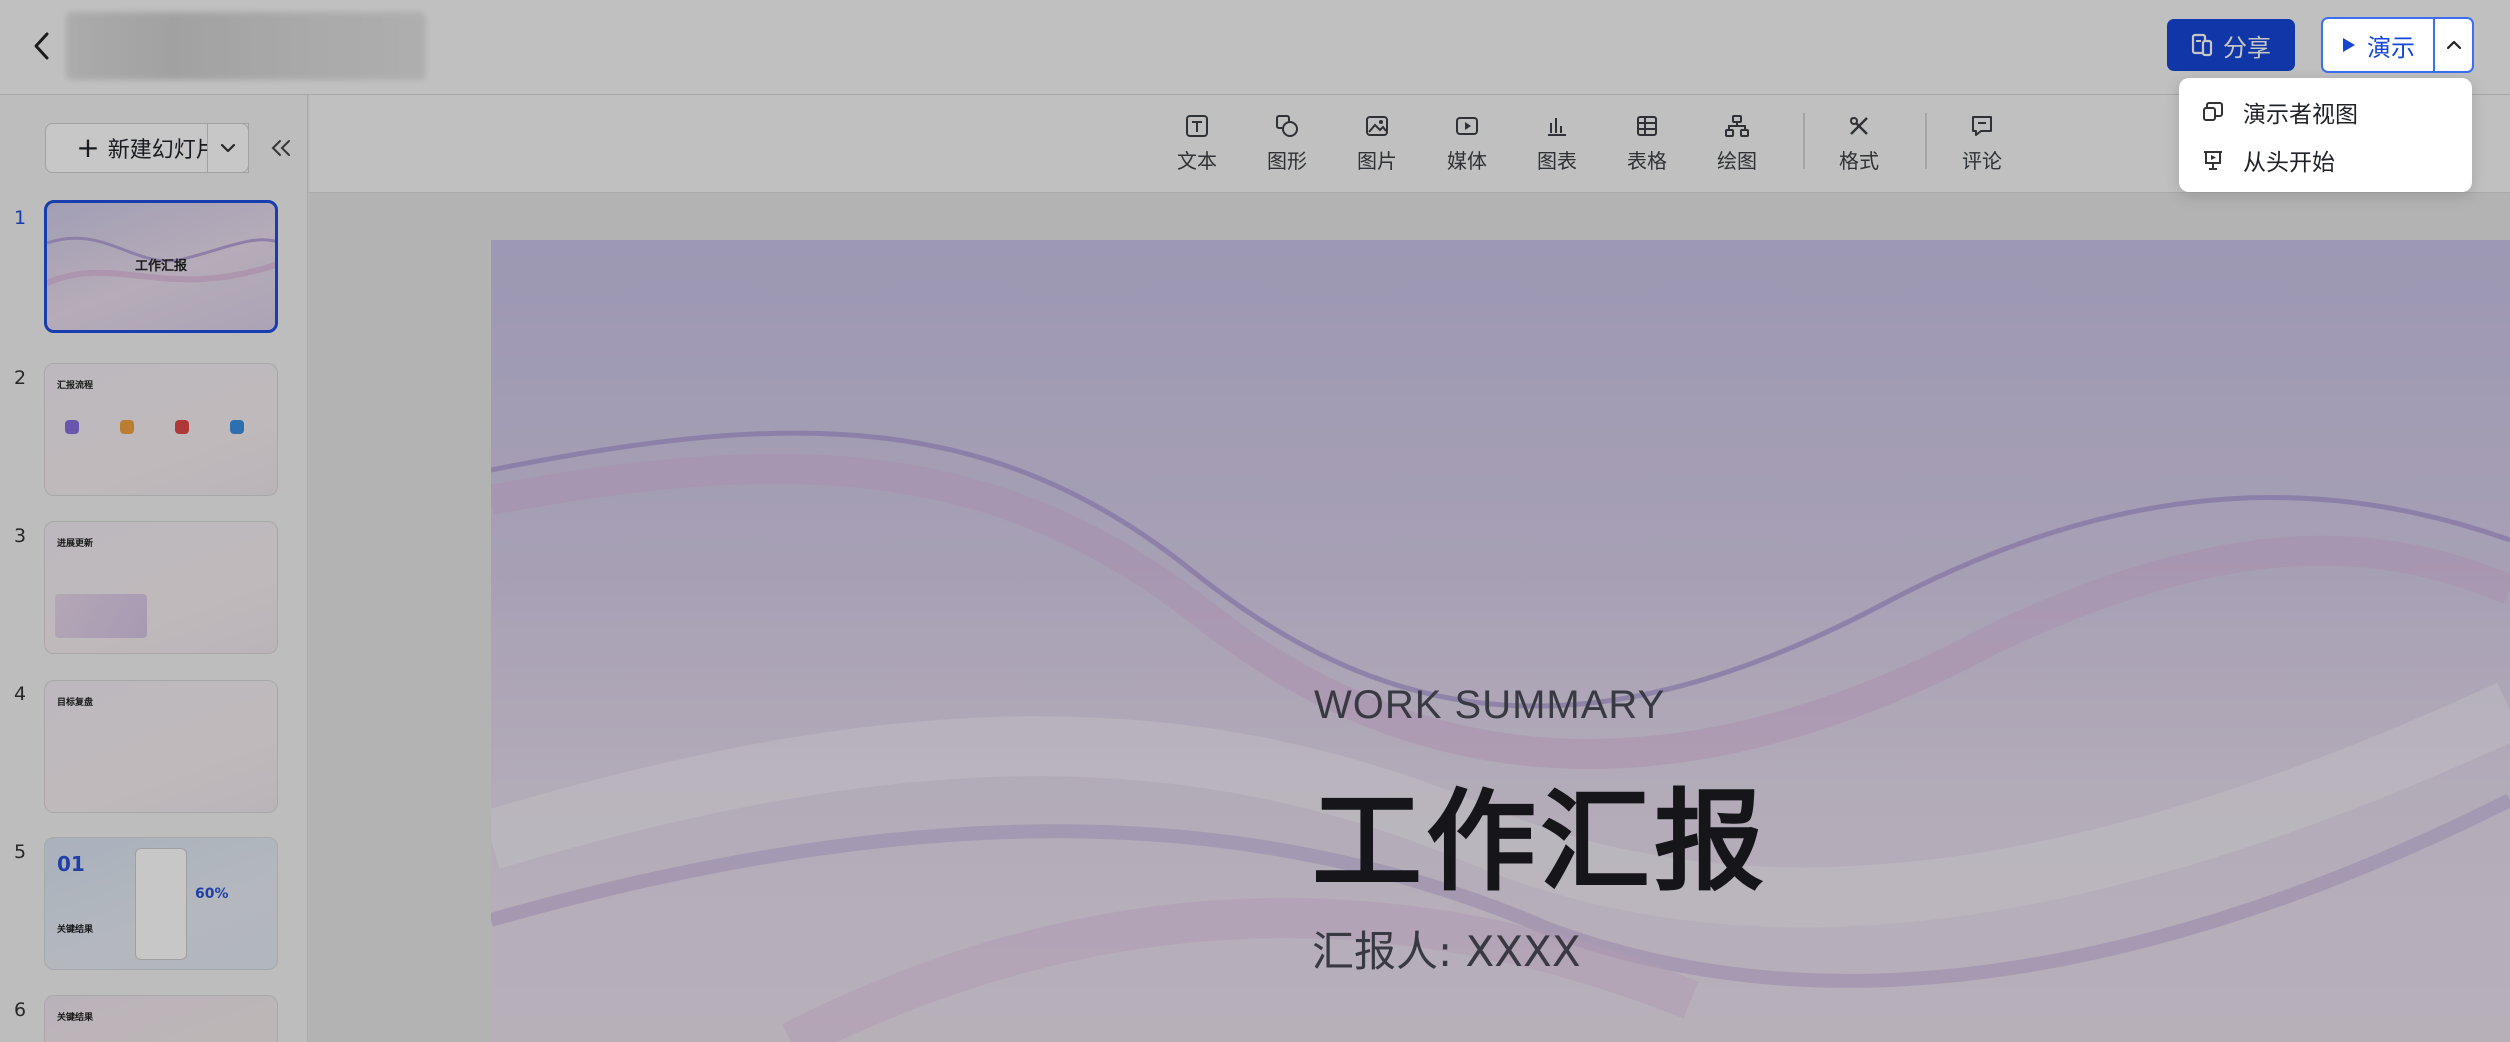 The width and height of the screenshot is (2510, 1042). What do you see at coordinates (75, 544) in the screenshot?
I see `thumb-title: 进展更新` at bounding box center [75, 544].